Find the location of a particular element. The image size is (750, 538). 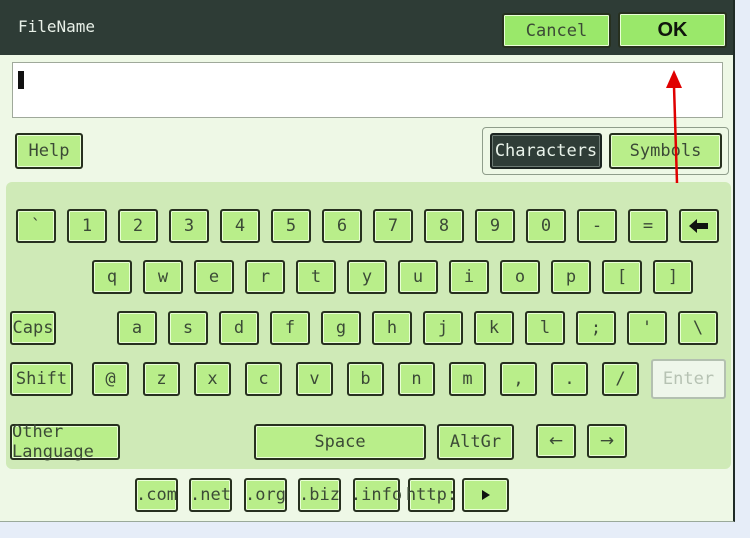

key-backslash: \ is located at coordinates (698, 328).